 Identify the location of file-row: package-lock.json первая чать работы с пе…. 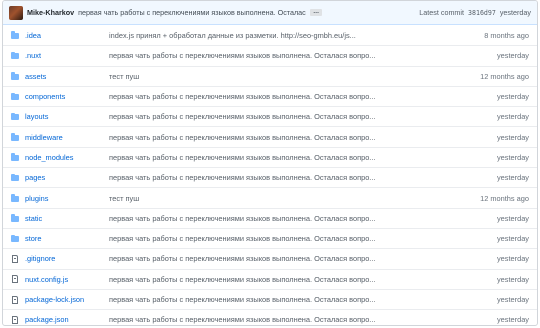
(270, 298).